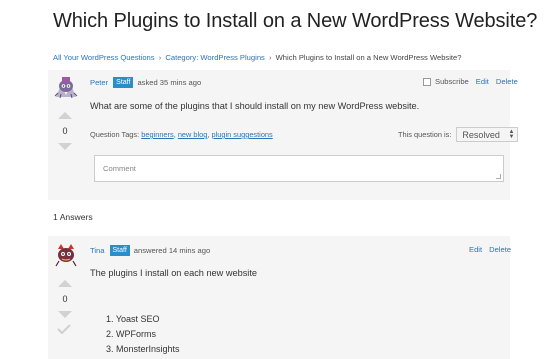 The image size is (550, 359). What do you see at coordinates (104, 57) in the screenshot?
I see `breadcrumb-link-all-questions: All Your WordPress Questions` at bounding box center [104, 57].